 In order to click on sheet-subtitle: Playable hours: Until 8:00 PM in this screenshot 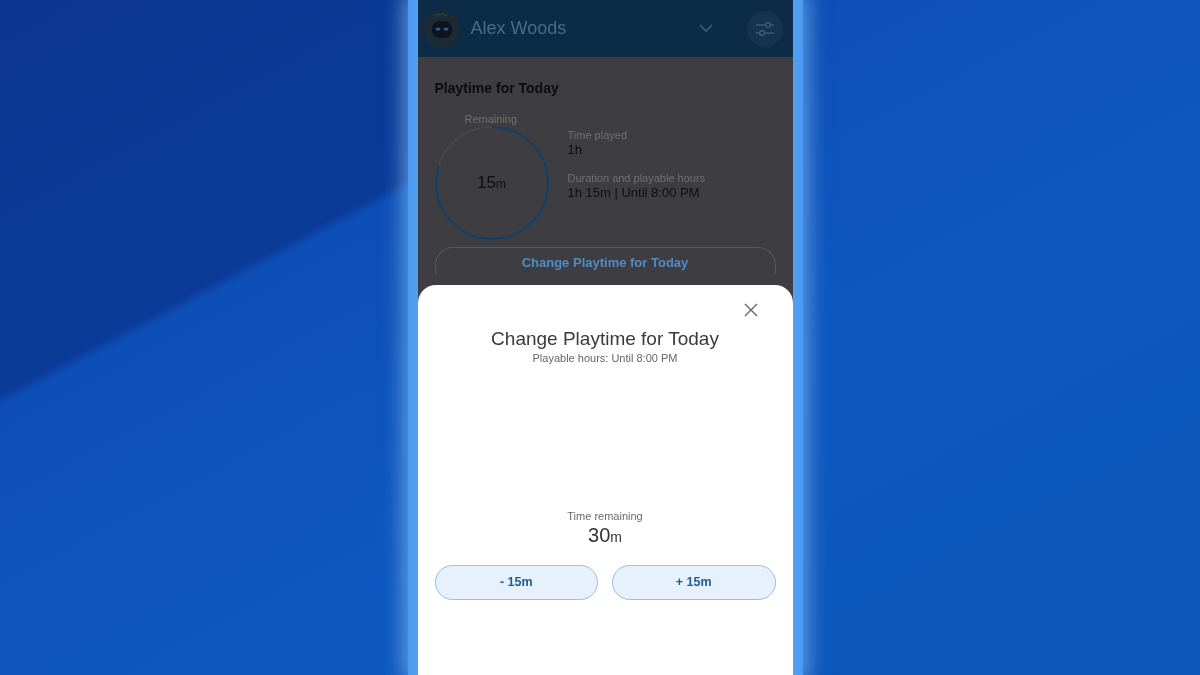, I will do `click(605, 358)`.